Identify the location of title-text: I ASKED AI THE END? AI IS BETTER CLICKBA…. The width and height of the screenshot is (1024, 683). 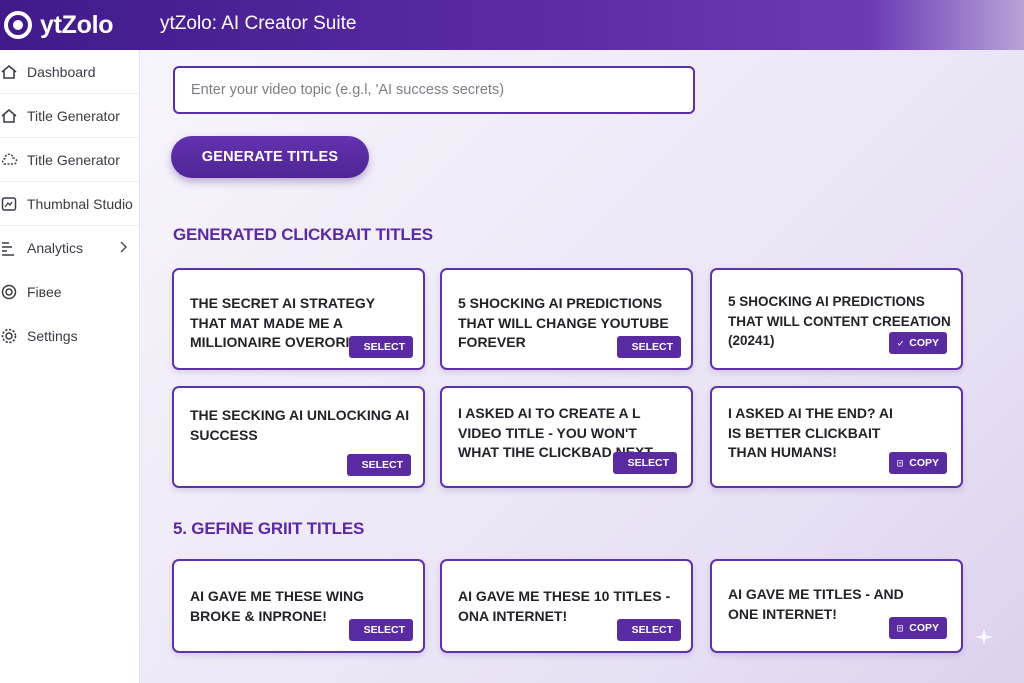
(810, 432).